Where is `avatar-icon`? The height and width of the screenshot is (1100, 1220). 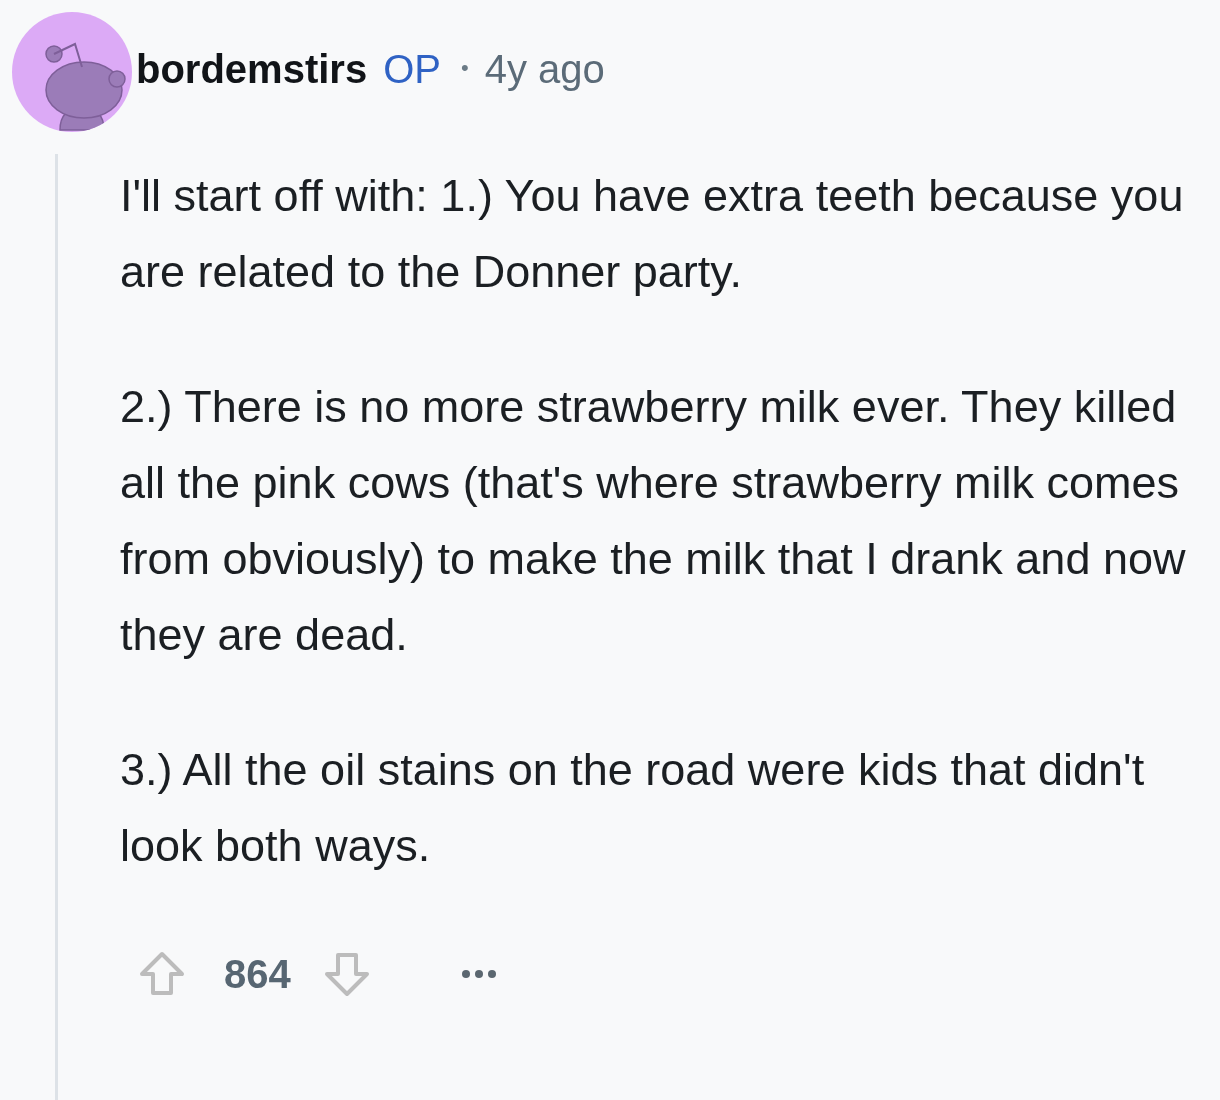
avatar-icon is located at coordinates (72, 72).